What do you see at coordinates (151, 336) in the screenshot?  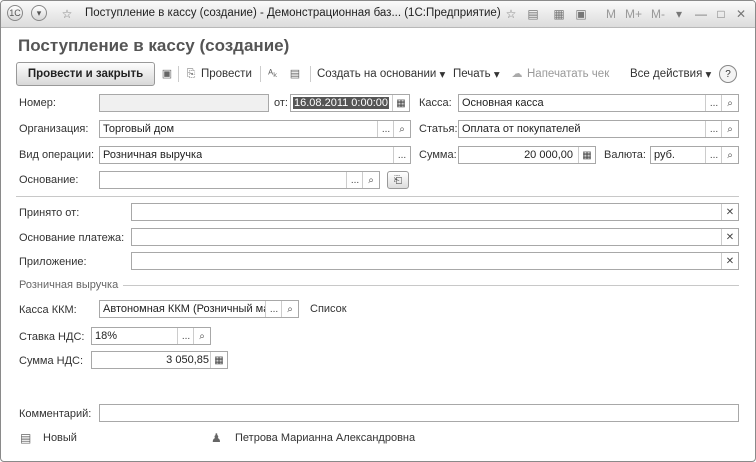 I see `vat-rate-field: 18% ... ⌕` at bounding box center [151, 336].